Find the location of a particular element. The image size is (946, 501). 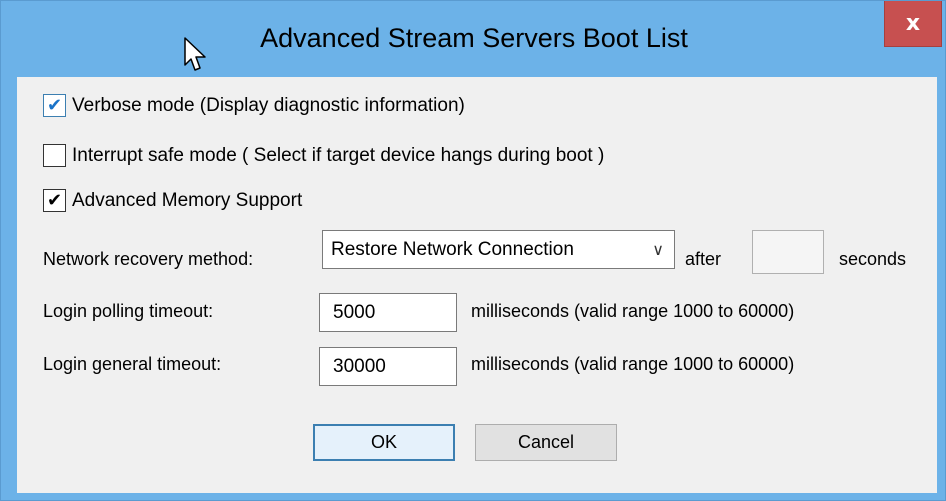

network-recovery-select: Restore Network Connection ∨ is located at coordinates (498, 249).